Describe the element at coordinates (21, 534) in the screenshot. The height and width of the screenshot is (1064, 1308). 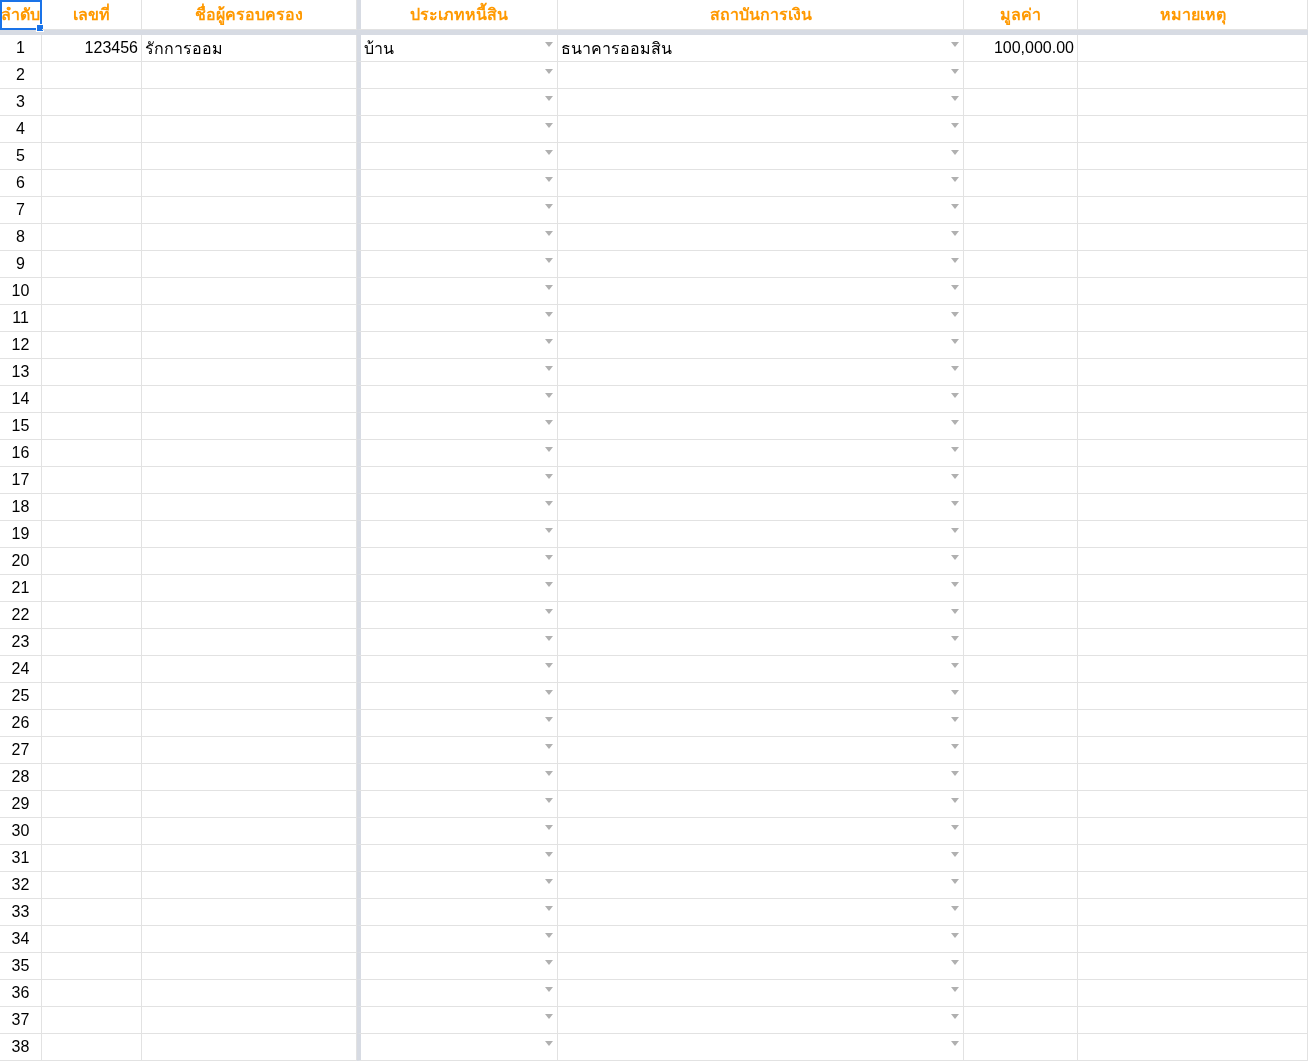
I see `row-header: 19` at that location.